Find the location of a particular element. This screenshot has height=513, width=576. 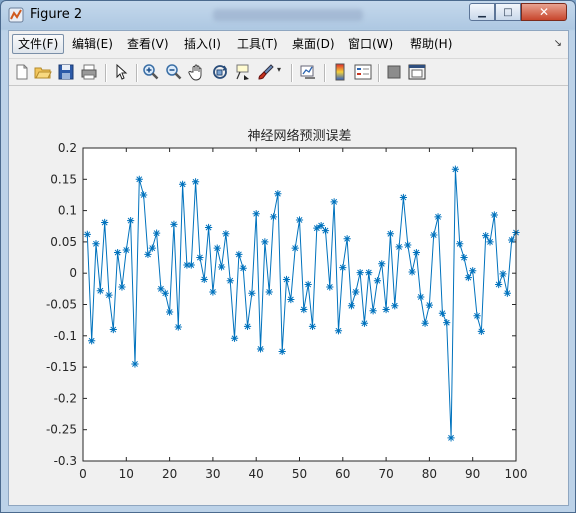

maximize-icon: □ is located at coordinates (508, 12).